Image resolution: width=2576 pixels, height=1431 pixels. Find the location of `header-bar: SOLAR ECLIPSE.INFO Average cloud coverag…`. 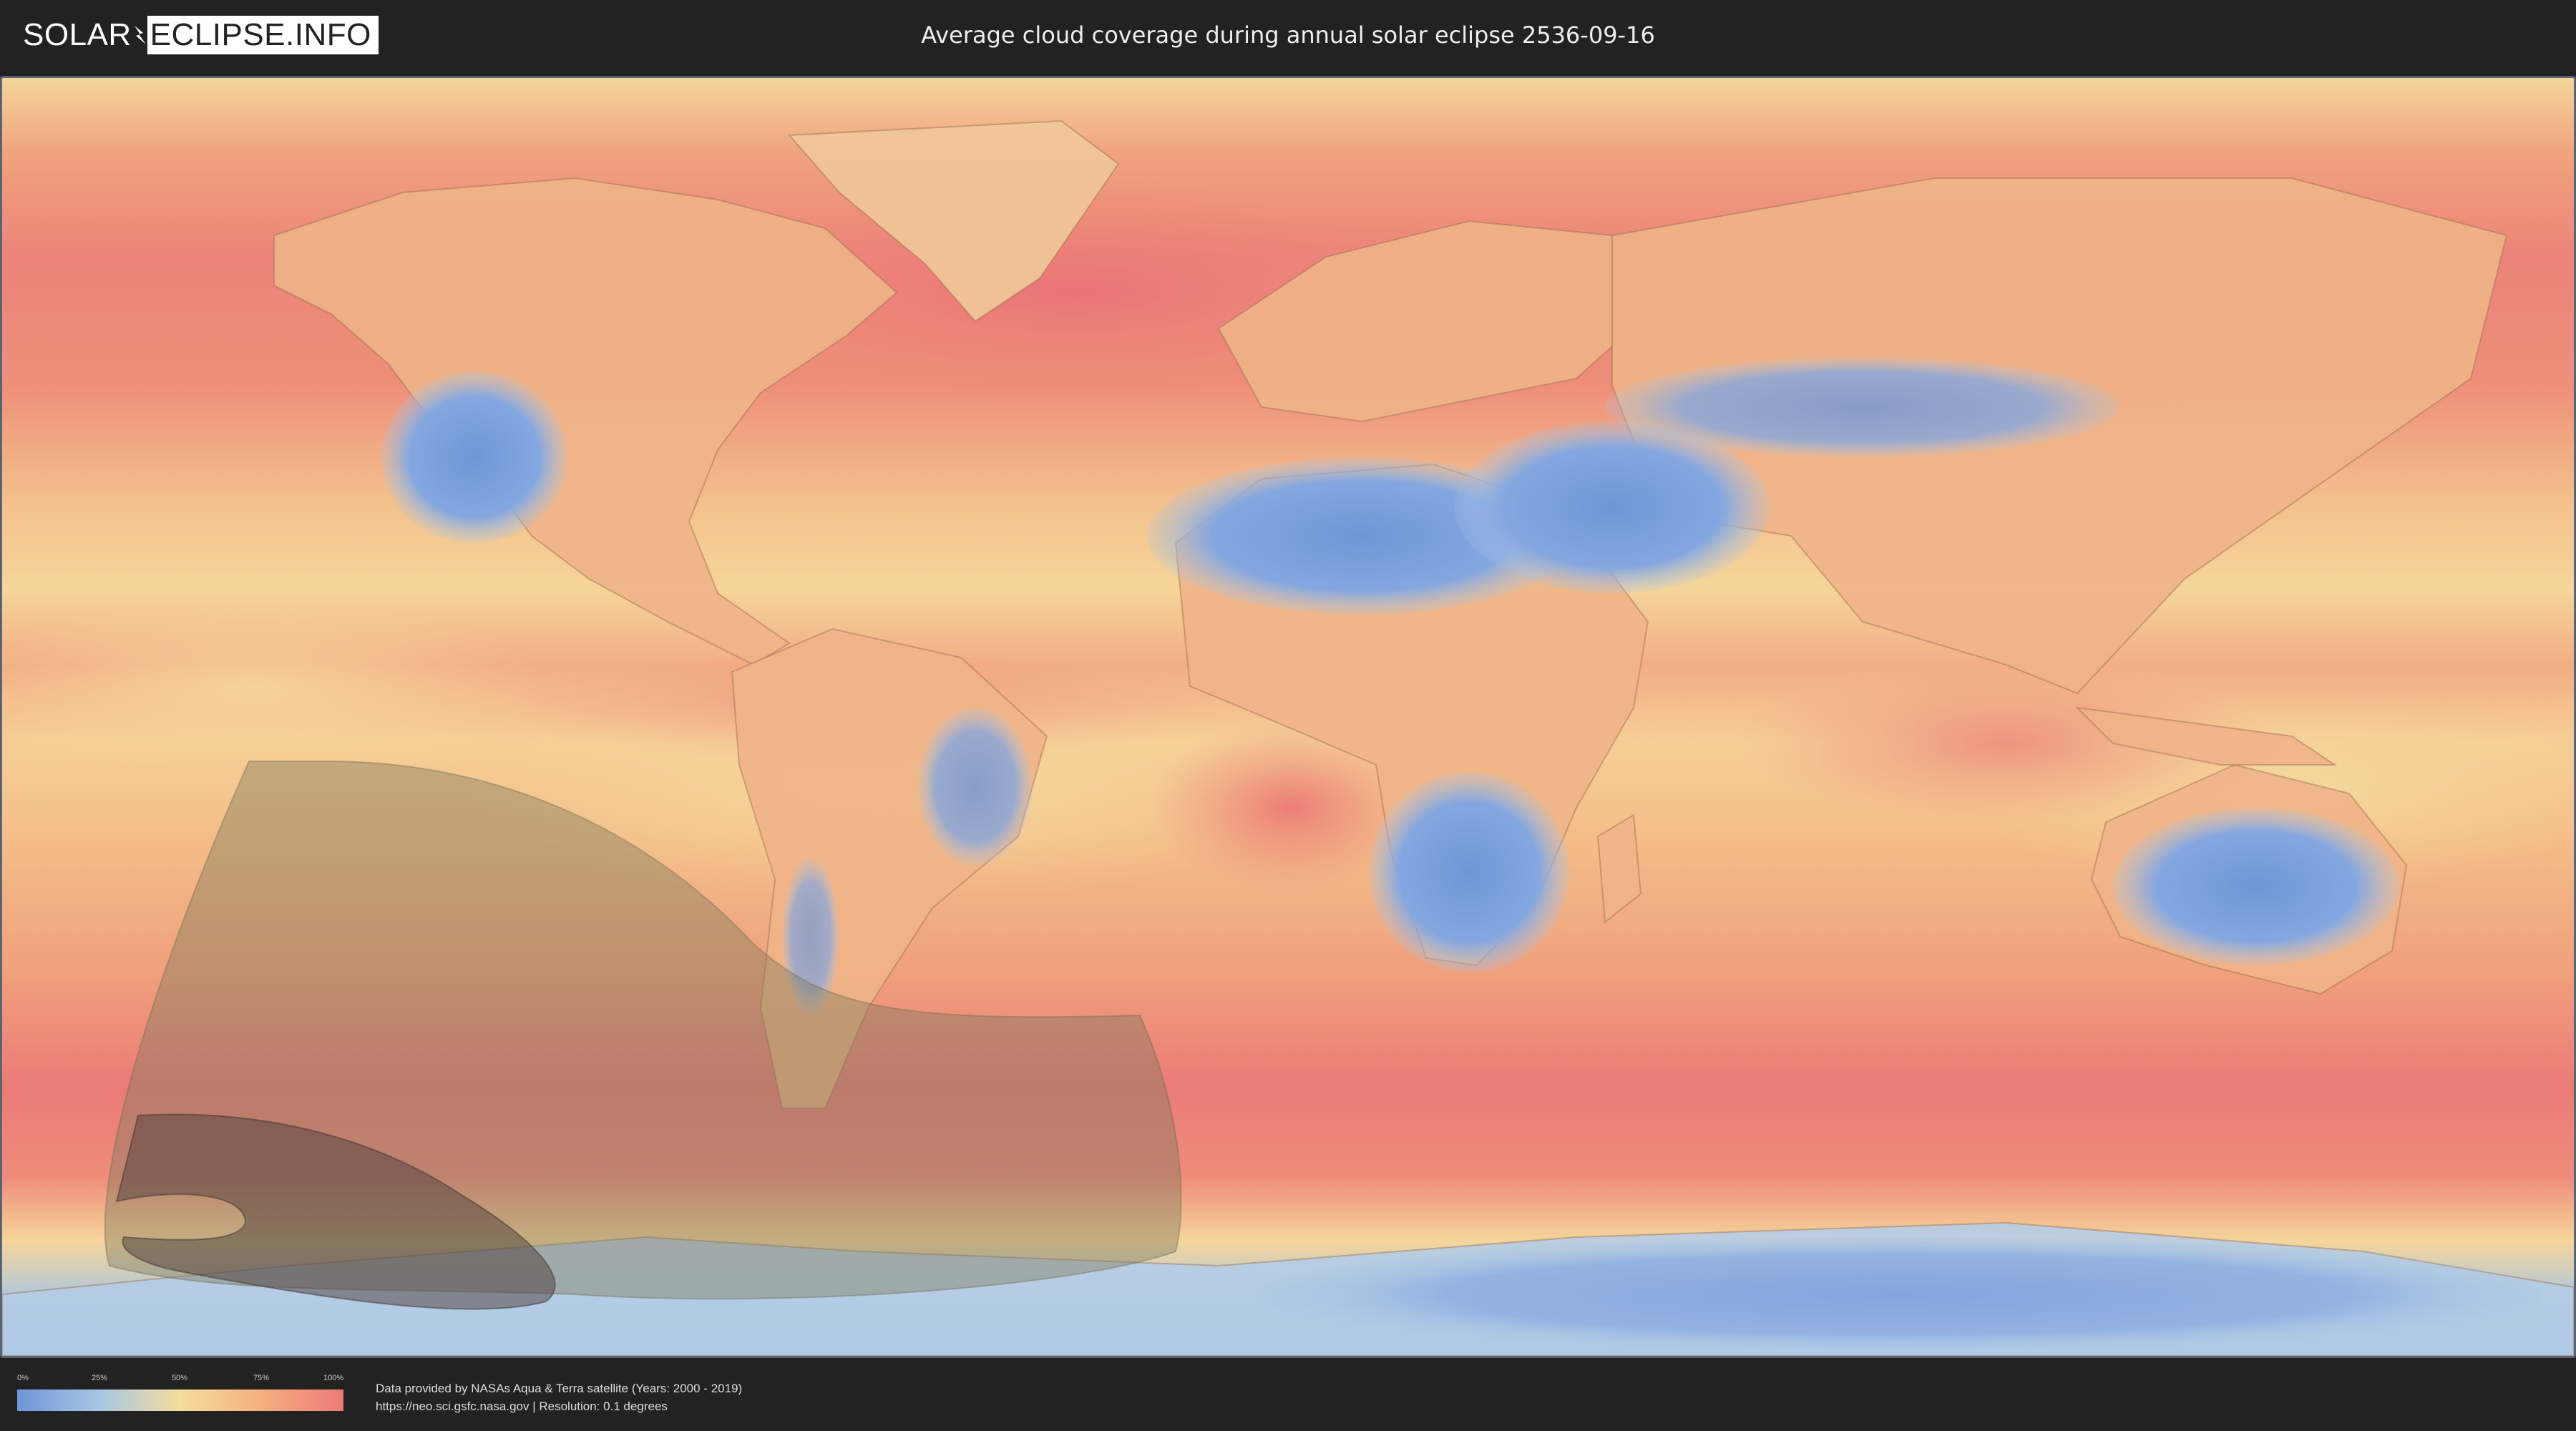

header-bar: SOLAR ECLIPSE.INFO Average cloud coverag… is located at coordinates (1288, 36).